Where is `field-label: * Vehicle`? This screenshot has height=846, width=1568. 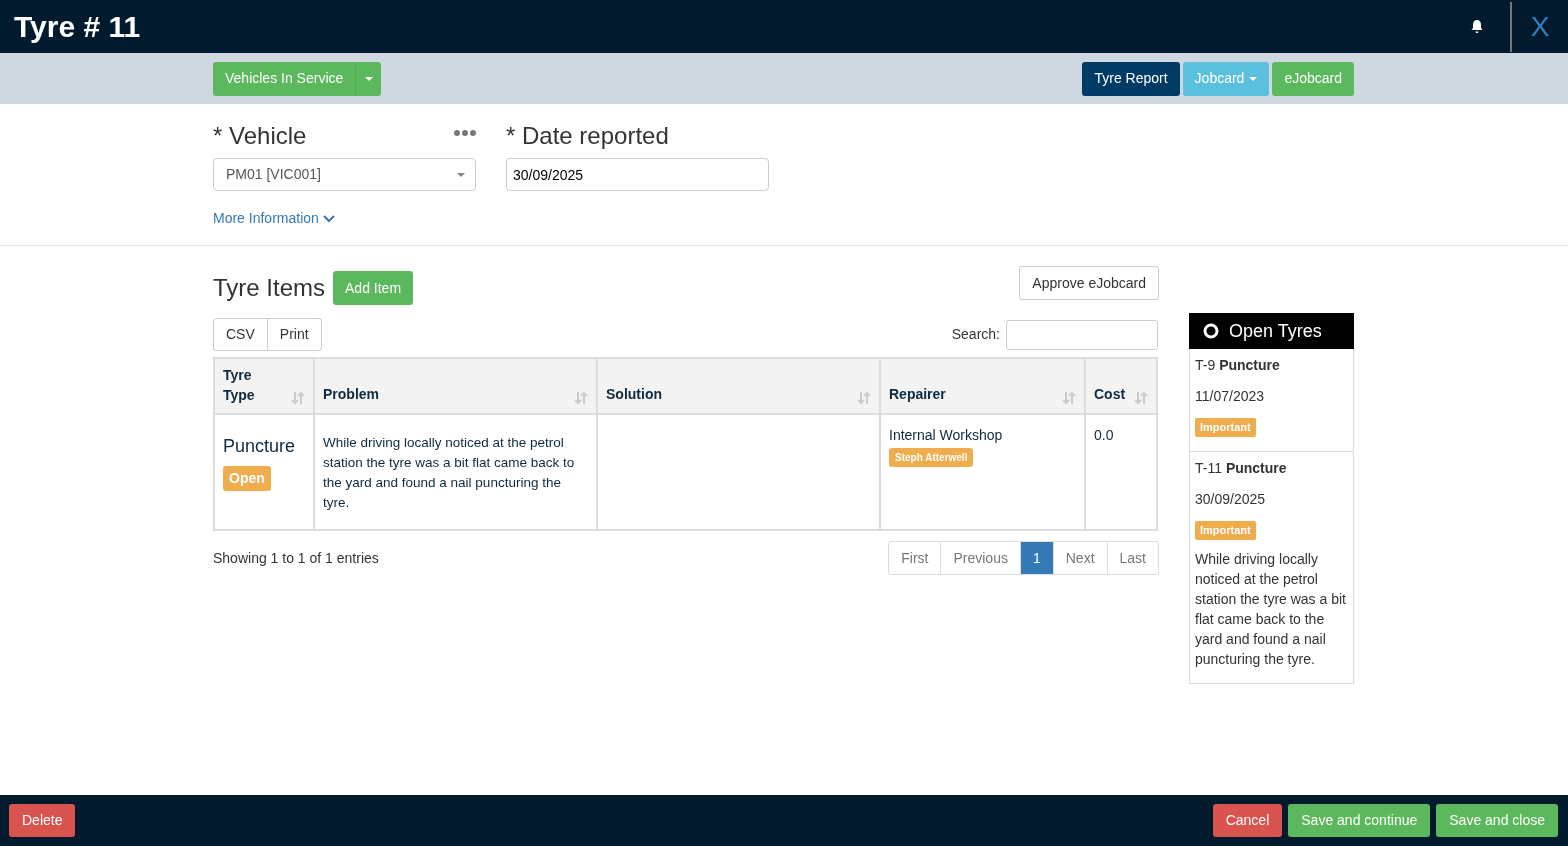 field-label: * Vehicle is located at coordinates (260, 136).